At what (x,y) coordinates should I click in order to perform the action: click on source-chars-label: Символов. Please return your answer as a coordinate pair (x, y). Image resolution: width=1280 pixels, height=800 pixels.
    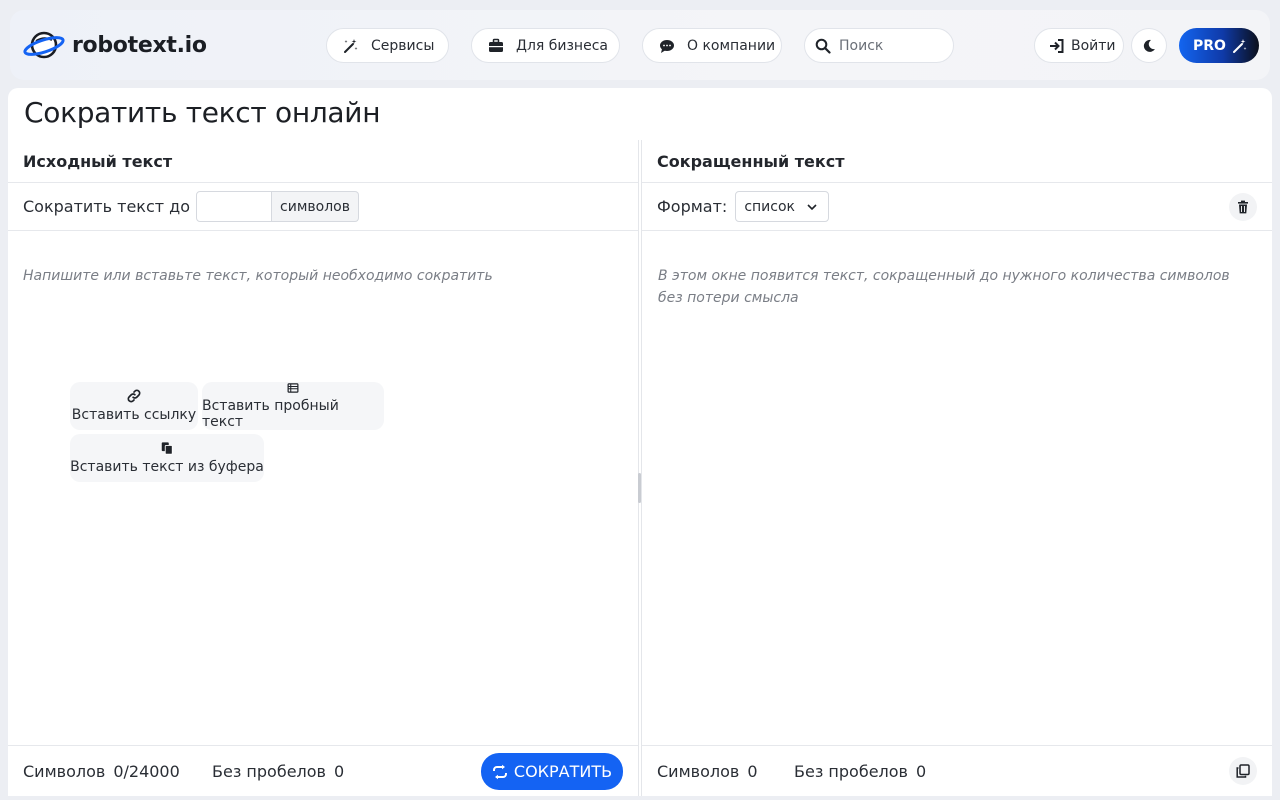
    Looking at the image, I should click on (64, 771).